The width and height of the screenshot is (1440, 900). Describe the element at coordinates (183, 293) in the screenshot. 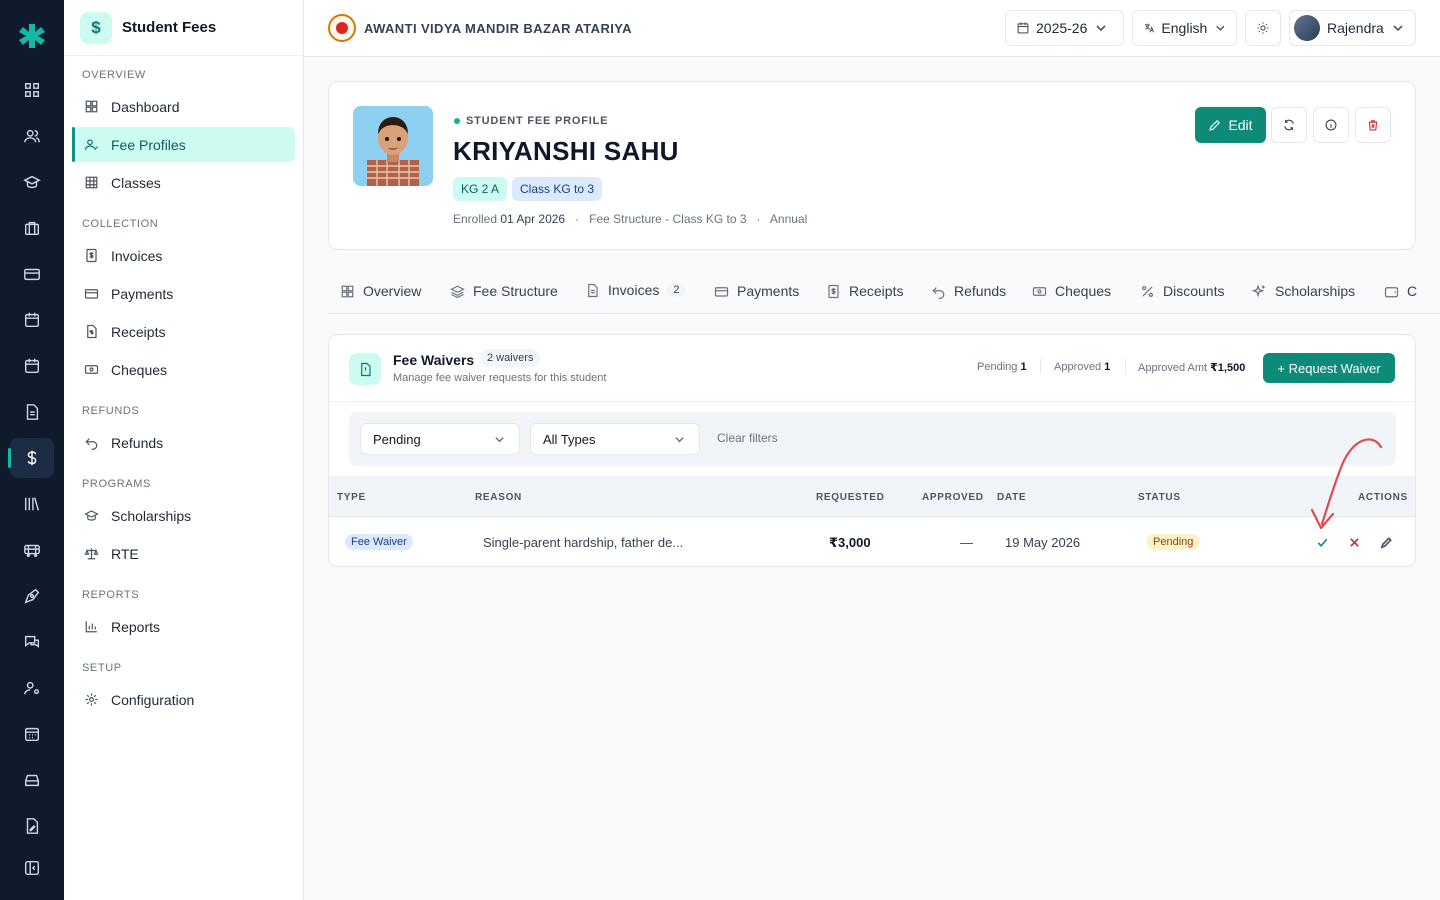

I see `sidebar-item-payments: Payments` at that location.